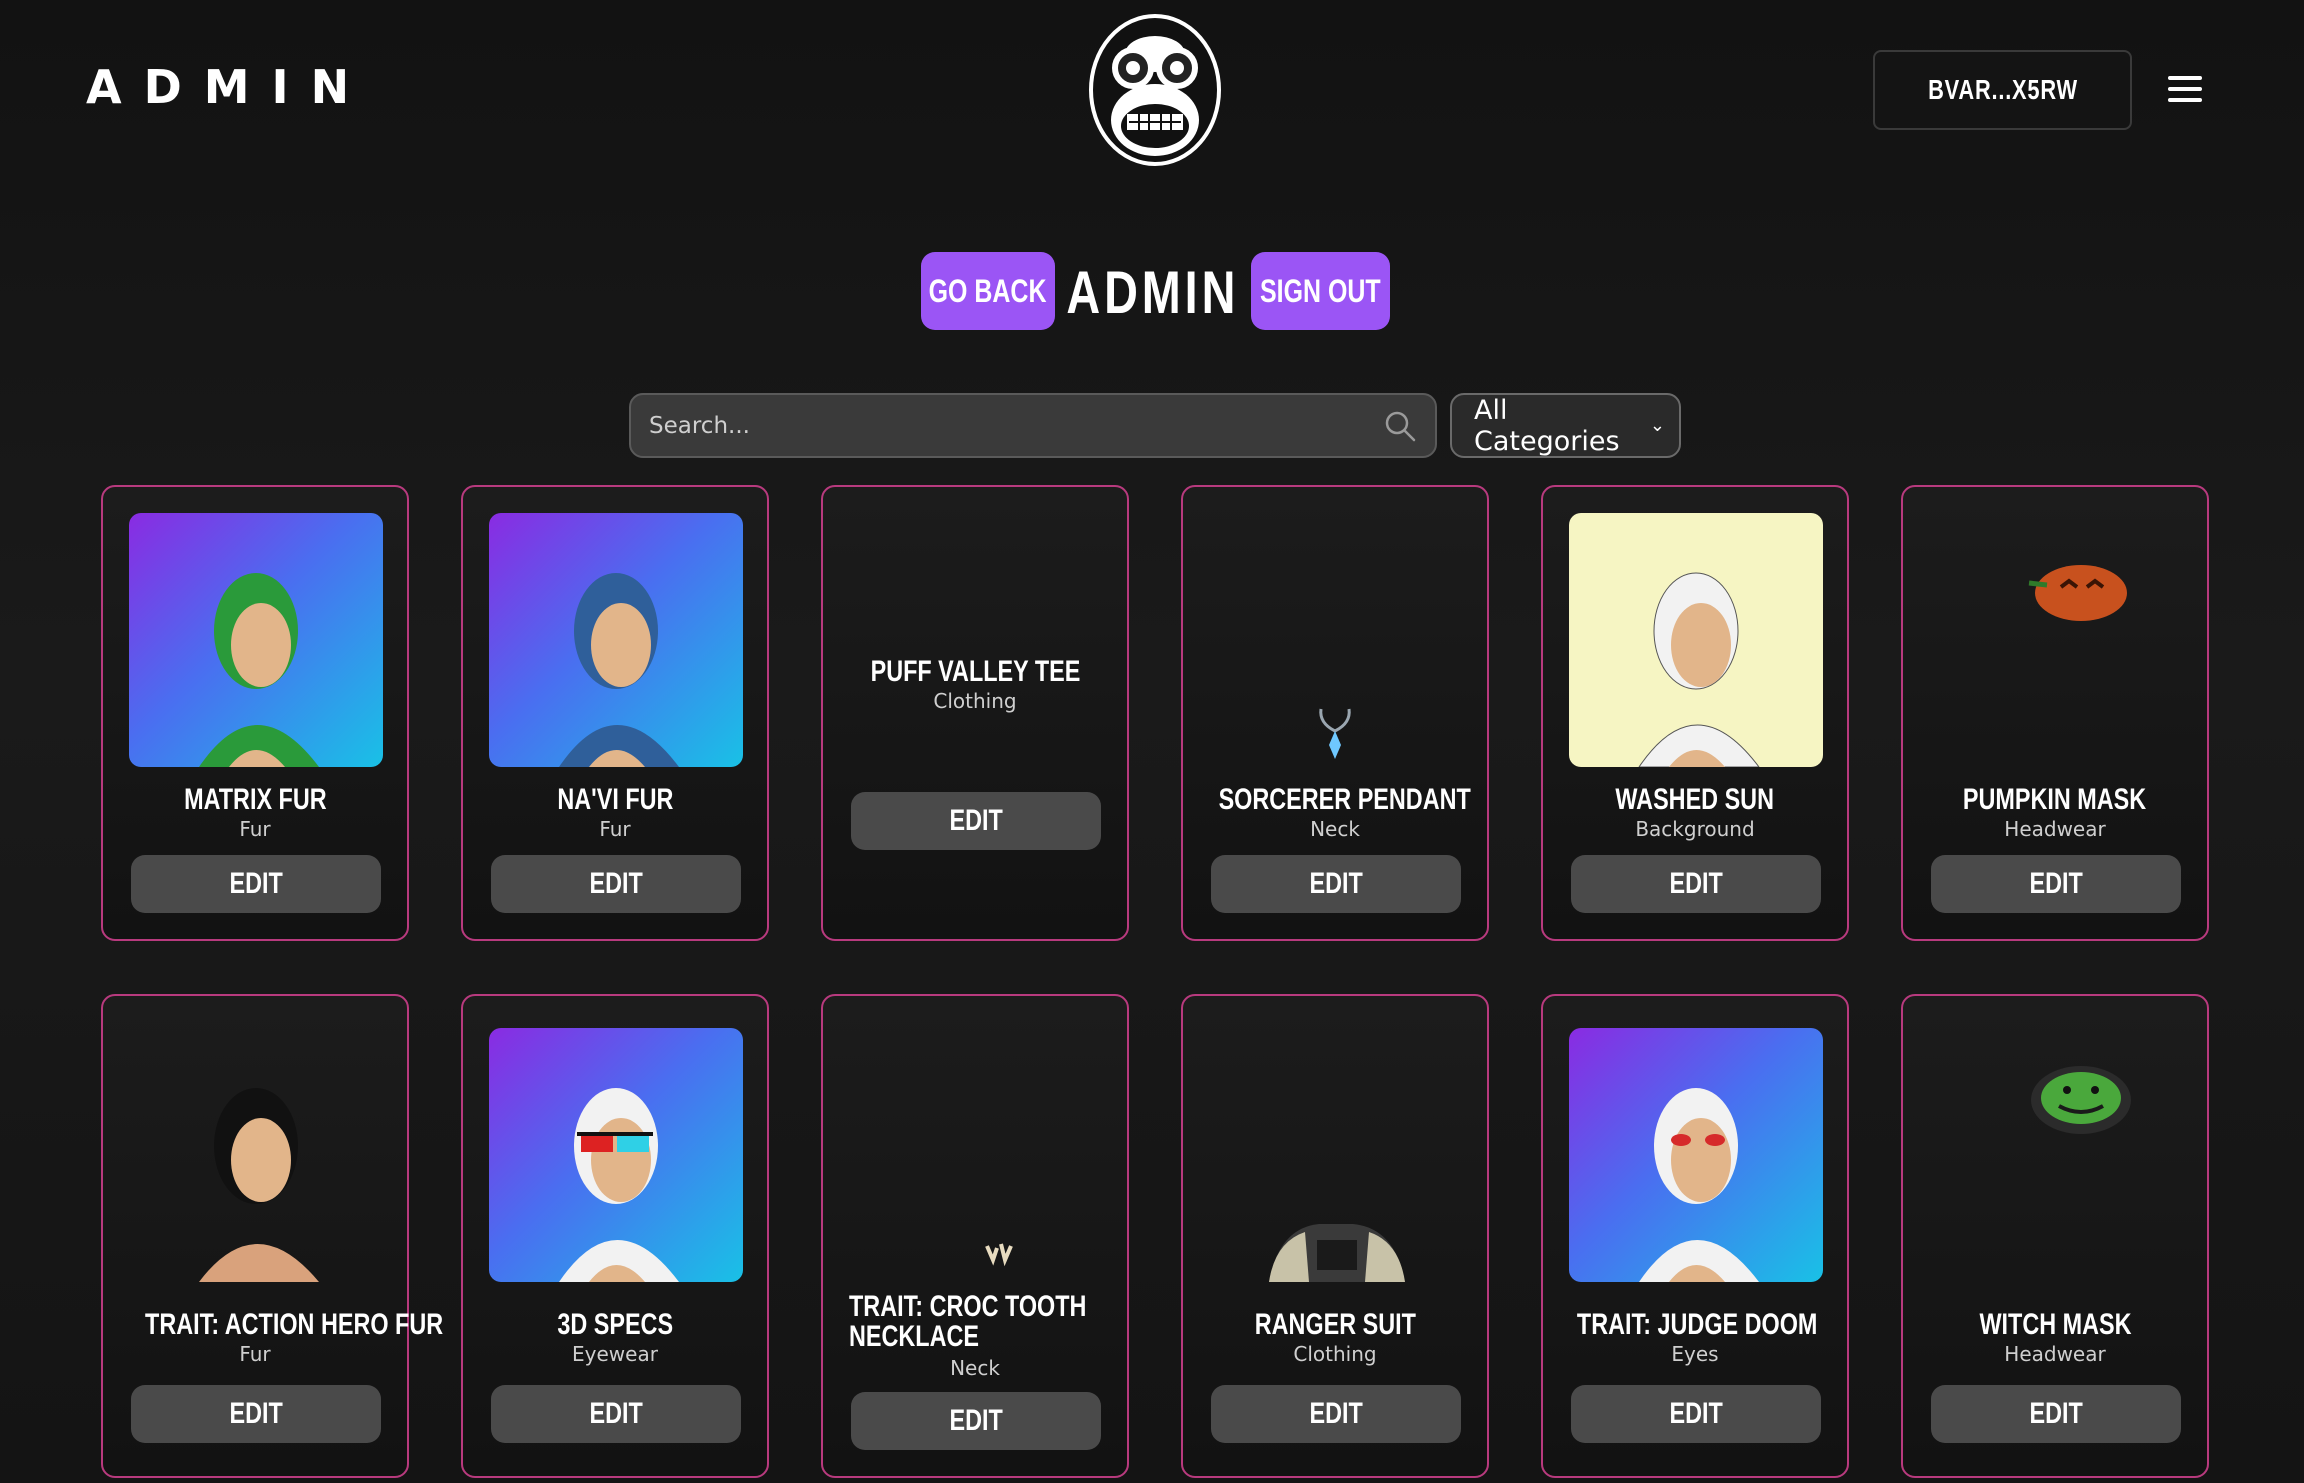 This screenshot has height=1483, width=2304. Describe the element at coordinates (968, 1321) in the screenshot. I see `trait-name: TRAIT: CROC TOOTH NECKLACE` at that location.